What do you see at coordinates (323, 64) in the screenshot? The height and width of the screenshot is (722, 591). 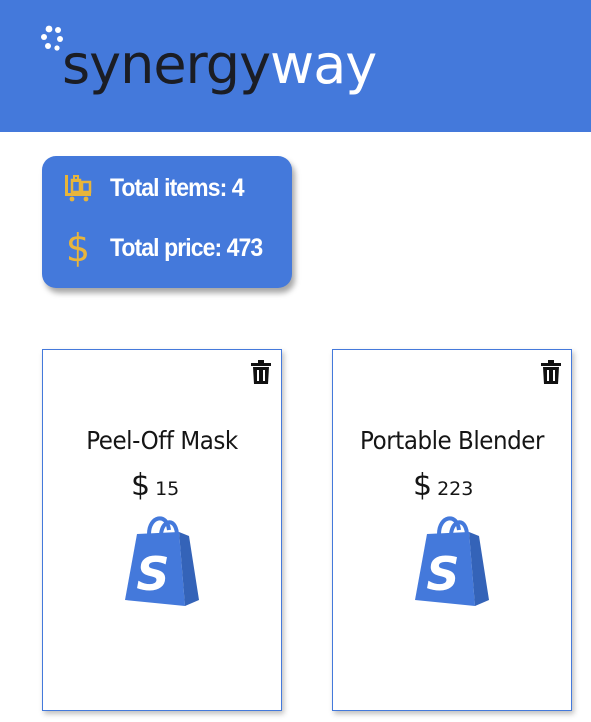 I see `logo-text-way: way` at bounding box center [323, 64].